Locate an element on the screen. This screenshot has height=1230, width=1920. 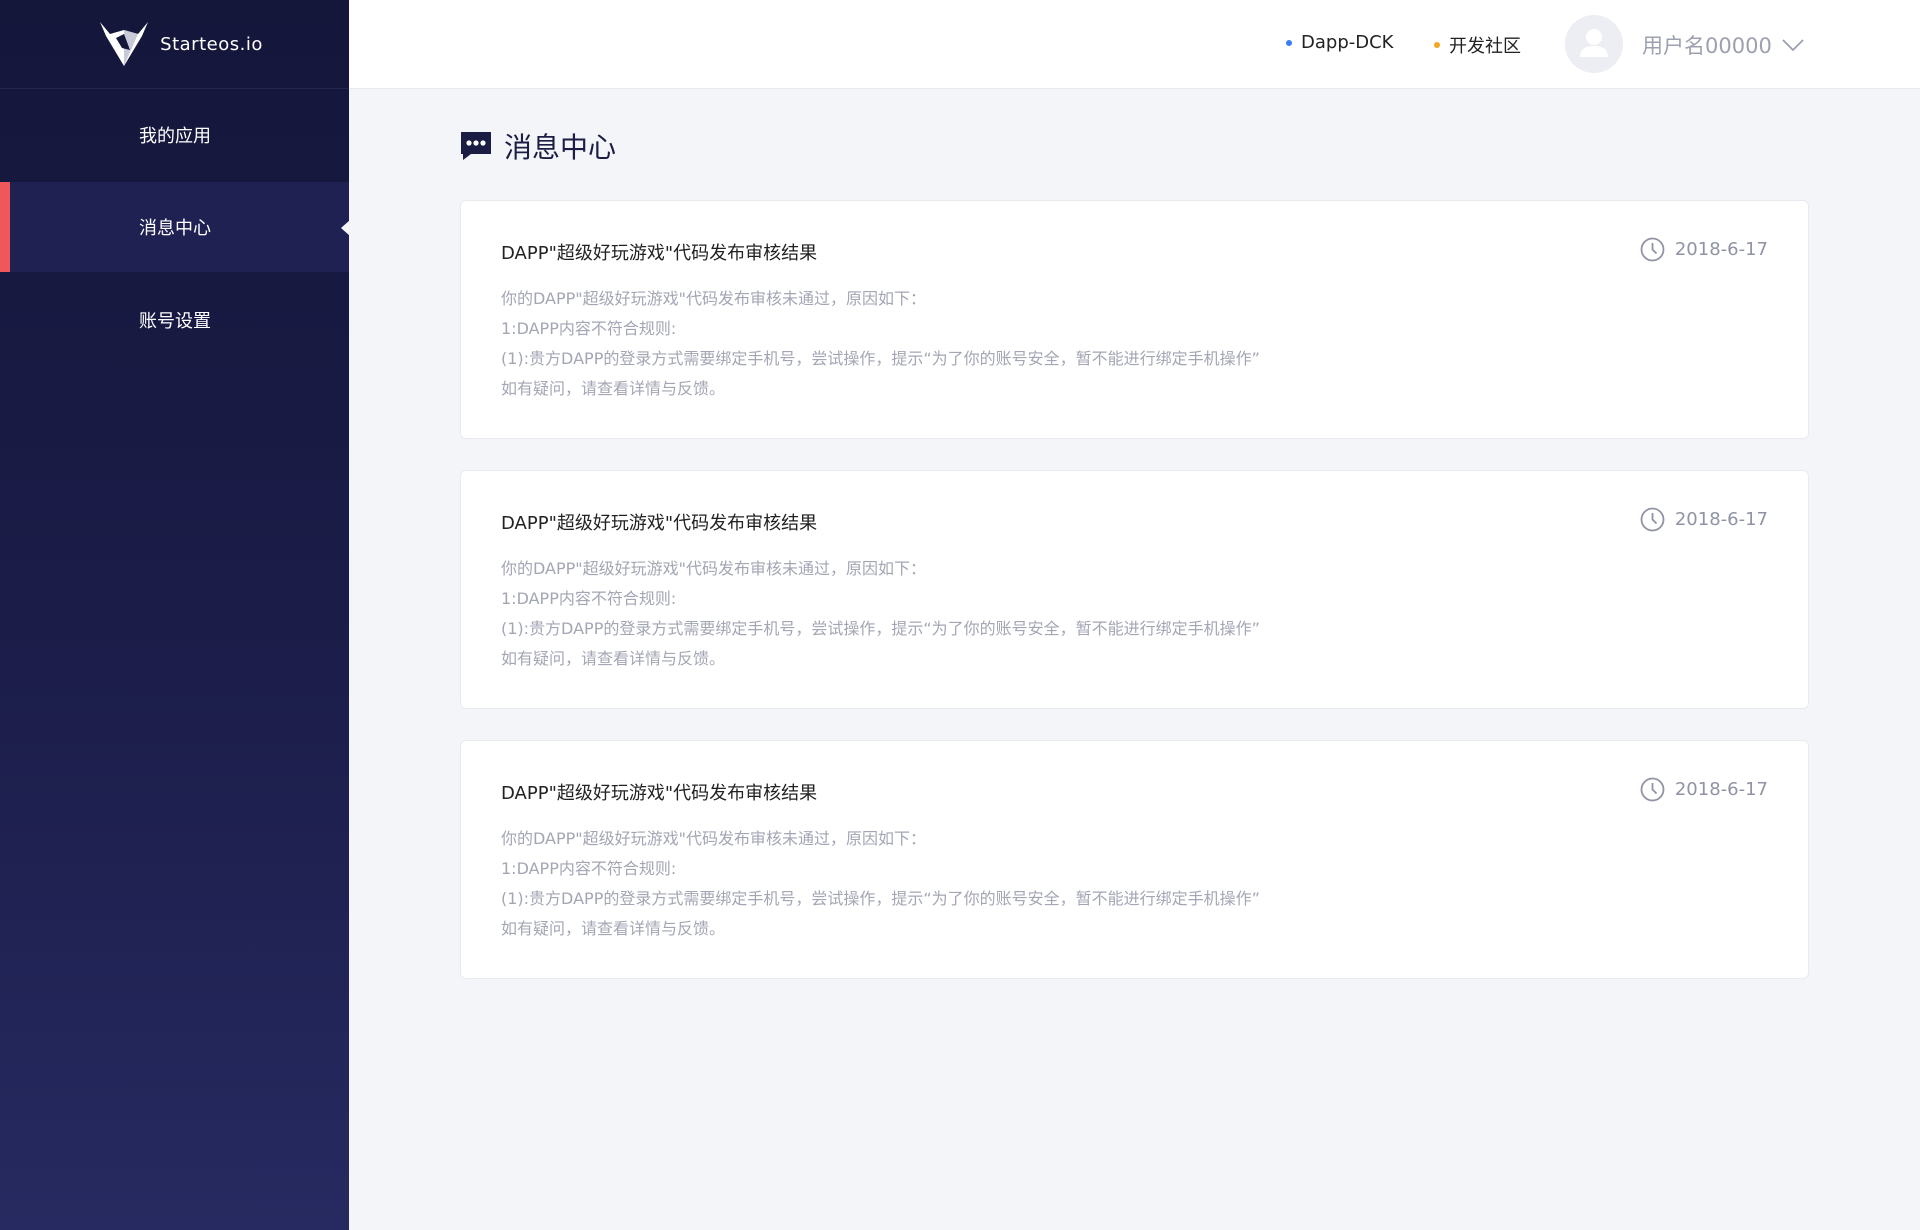
logo: Starteos.io is located at coordinates (174, 44).